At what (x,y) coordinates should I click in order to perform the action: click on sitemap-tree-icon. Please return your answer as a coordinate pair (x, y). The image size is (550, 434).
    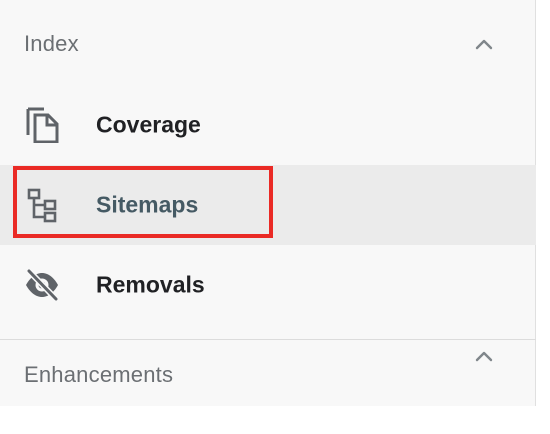
    Looking at the image, I should click on (42, 205).